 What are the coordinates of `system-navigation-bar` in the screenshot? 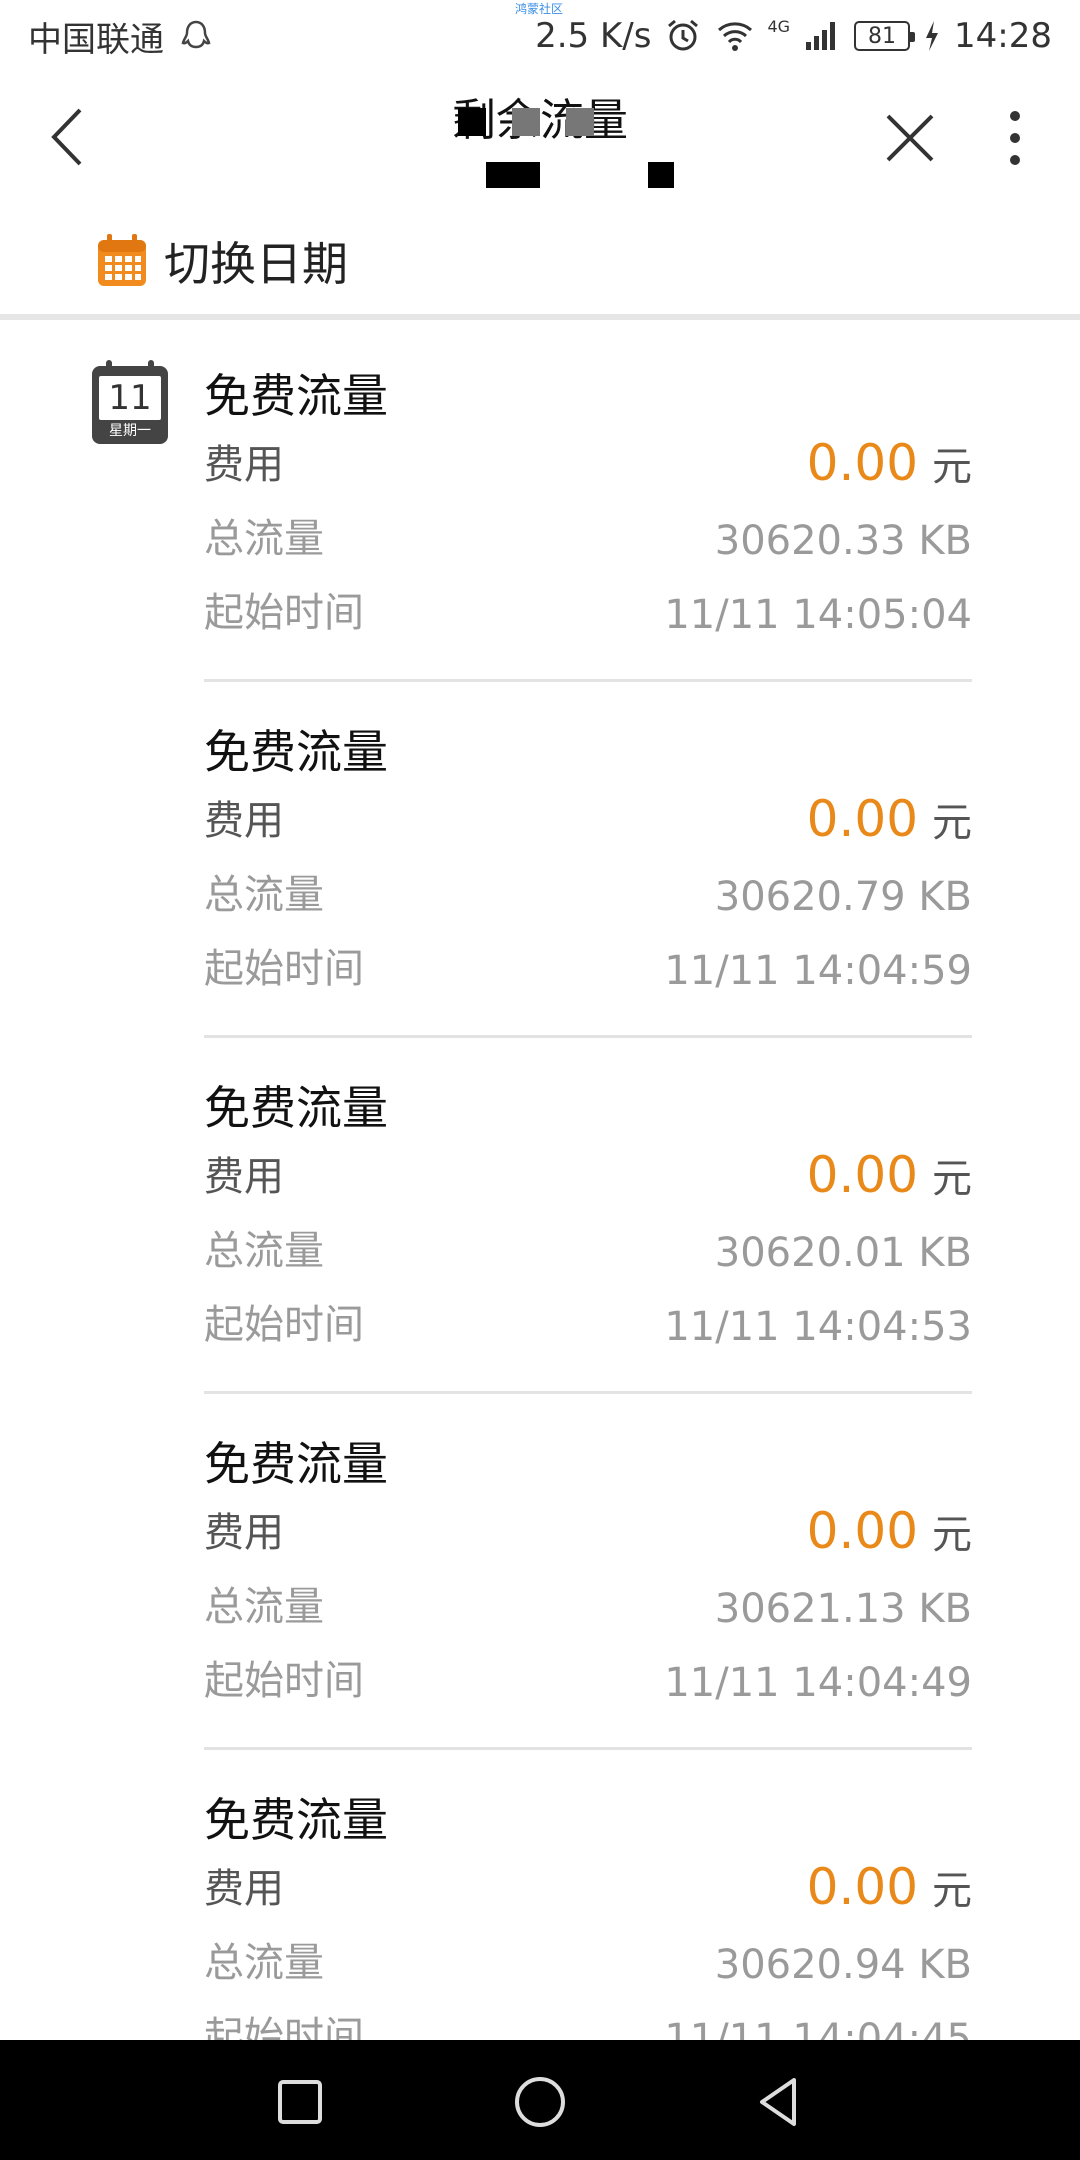 It's located at (540, 2100).